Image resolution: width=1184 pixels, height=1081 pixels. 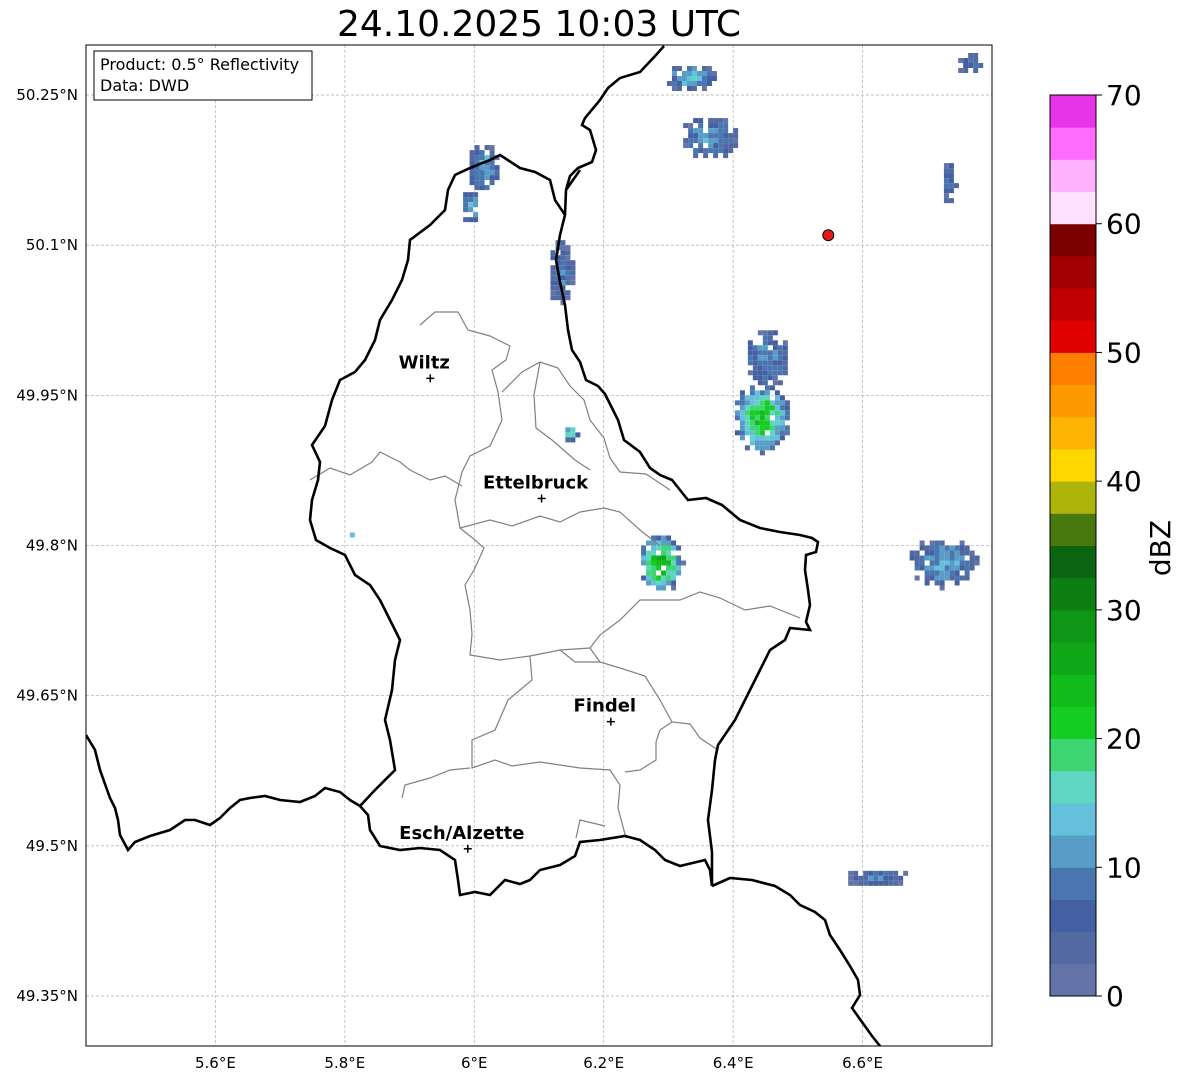 What do you see at coordinates (1124, 481) in the screenshot?
I see `colorbar-tick-label: 40` at bounding box center [1124, 481].